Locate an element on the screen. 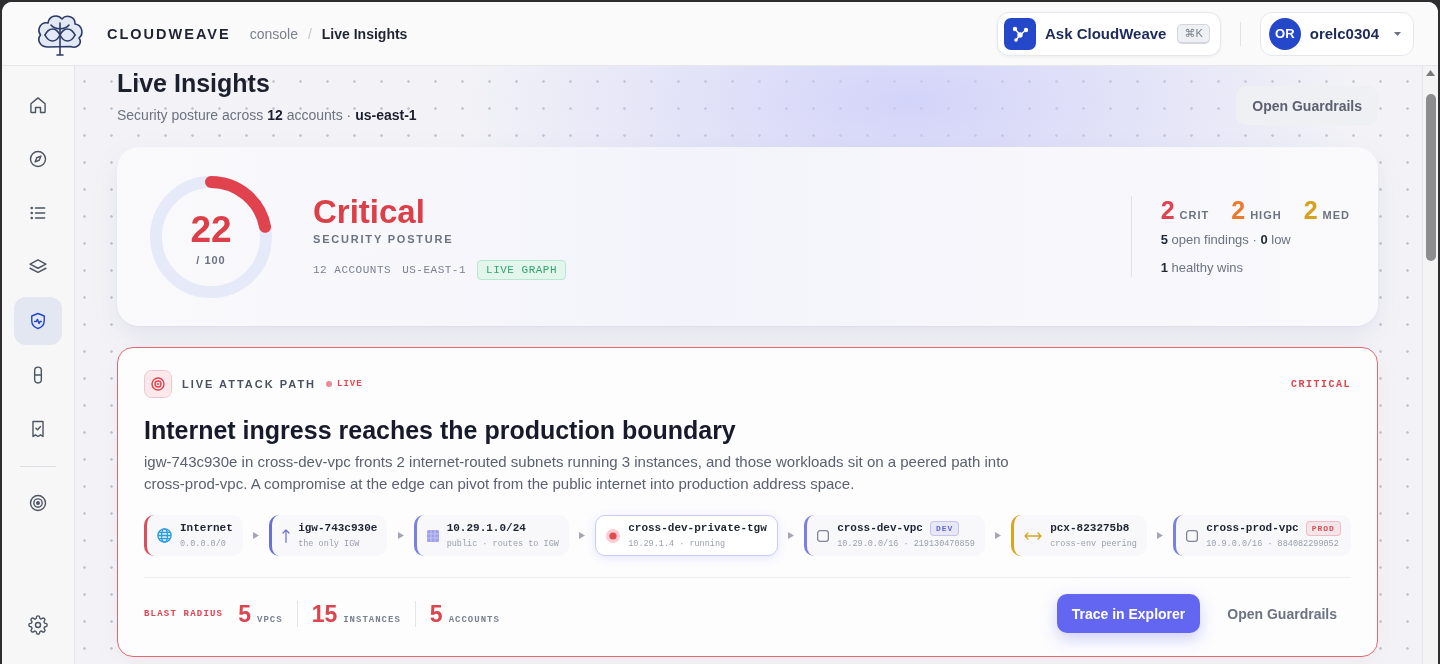 Image resolution: width=1440 pixels, height=664 pixels. target-dot-icon is located at coordinates (613, 535).